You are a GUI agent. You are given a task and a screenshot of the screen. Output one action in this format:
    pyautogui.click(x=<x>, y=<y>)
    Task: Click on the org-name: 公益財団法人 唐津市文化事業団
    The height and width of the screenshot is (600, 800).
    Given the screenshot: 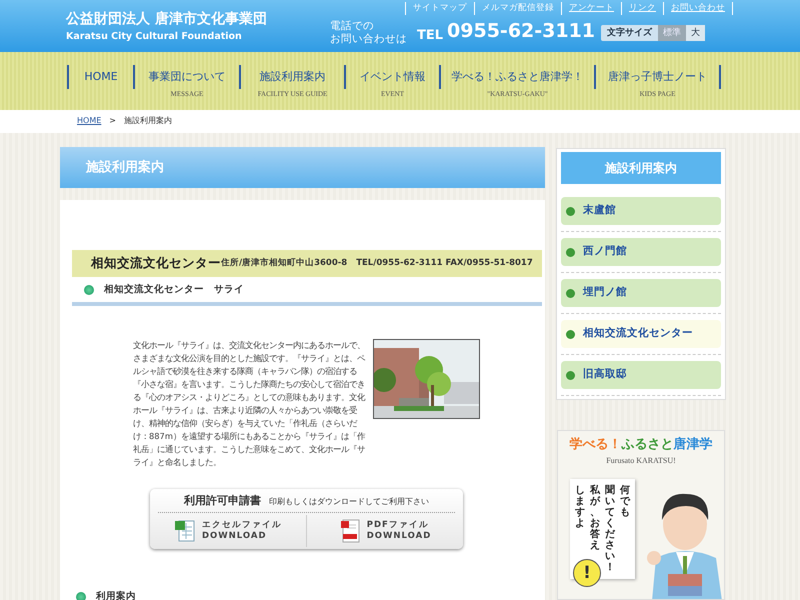 What is the action you would take?
    pyautogui.click(x=167, y=19)
    